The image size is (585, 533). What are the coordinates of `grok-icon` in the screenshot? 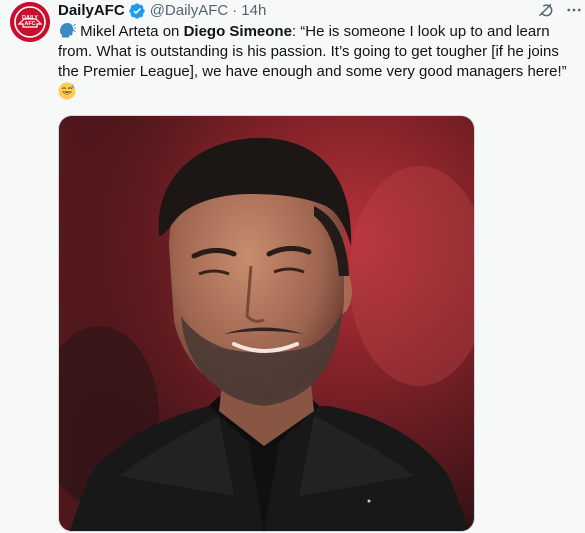 It's located at (546, 10).